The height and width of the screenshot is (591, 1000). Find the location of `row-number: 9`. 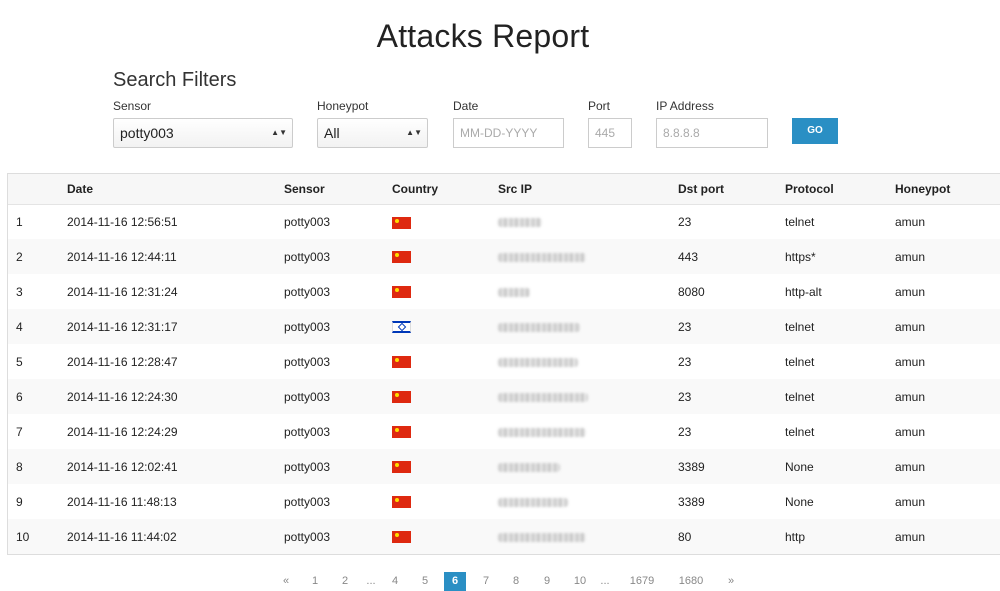

row-number: 9 is located at coordinates (19, 501).